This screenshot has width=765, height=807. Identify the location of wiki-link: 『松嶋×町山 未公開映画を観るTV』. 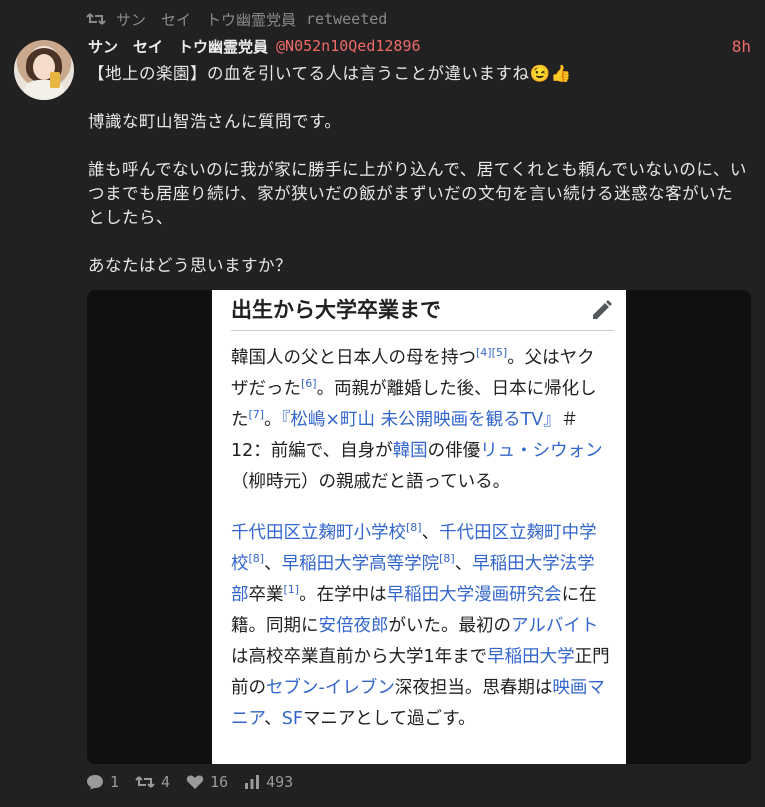
(421, 420).